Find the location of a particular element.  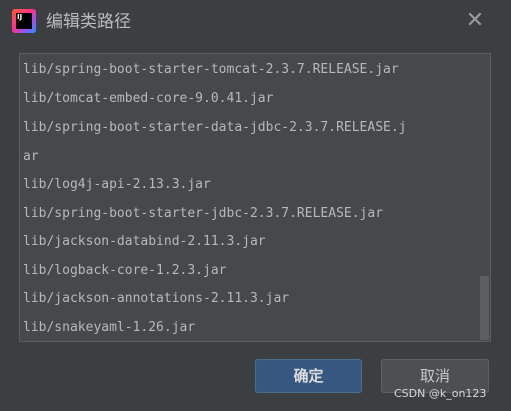

classpath-line: ar is located at coordinates (31, 156).